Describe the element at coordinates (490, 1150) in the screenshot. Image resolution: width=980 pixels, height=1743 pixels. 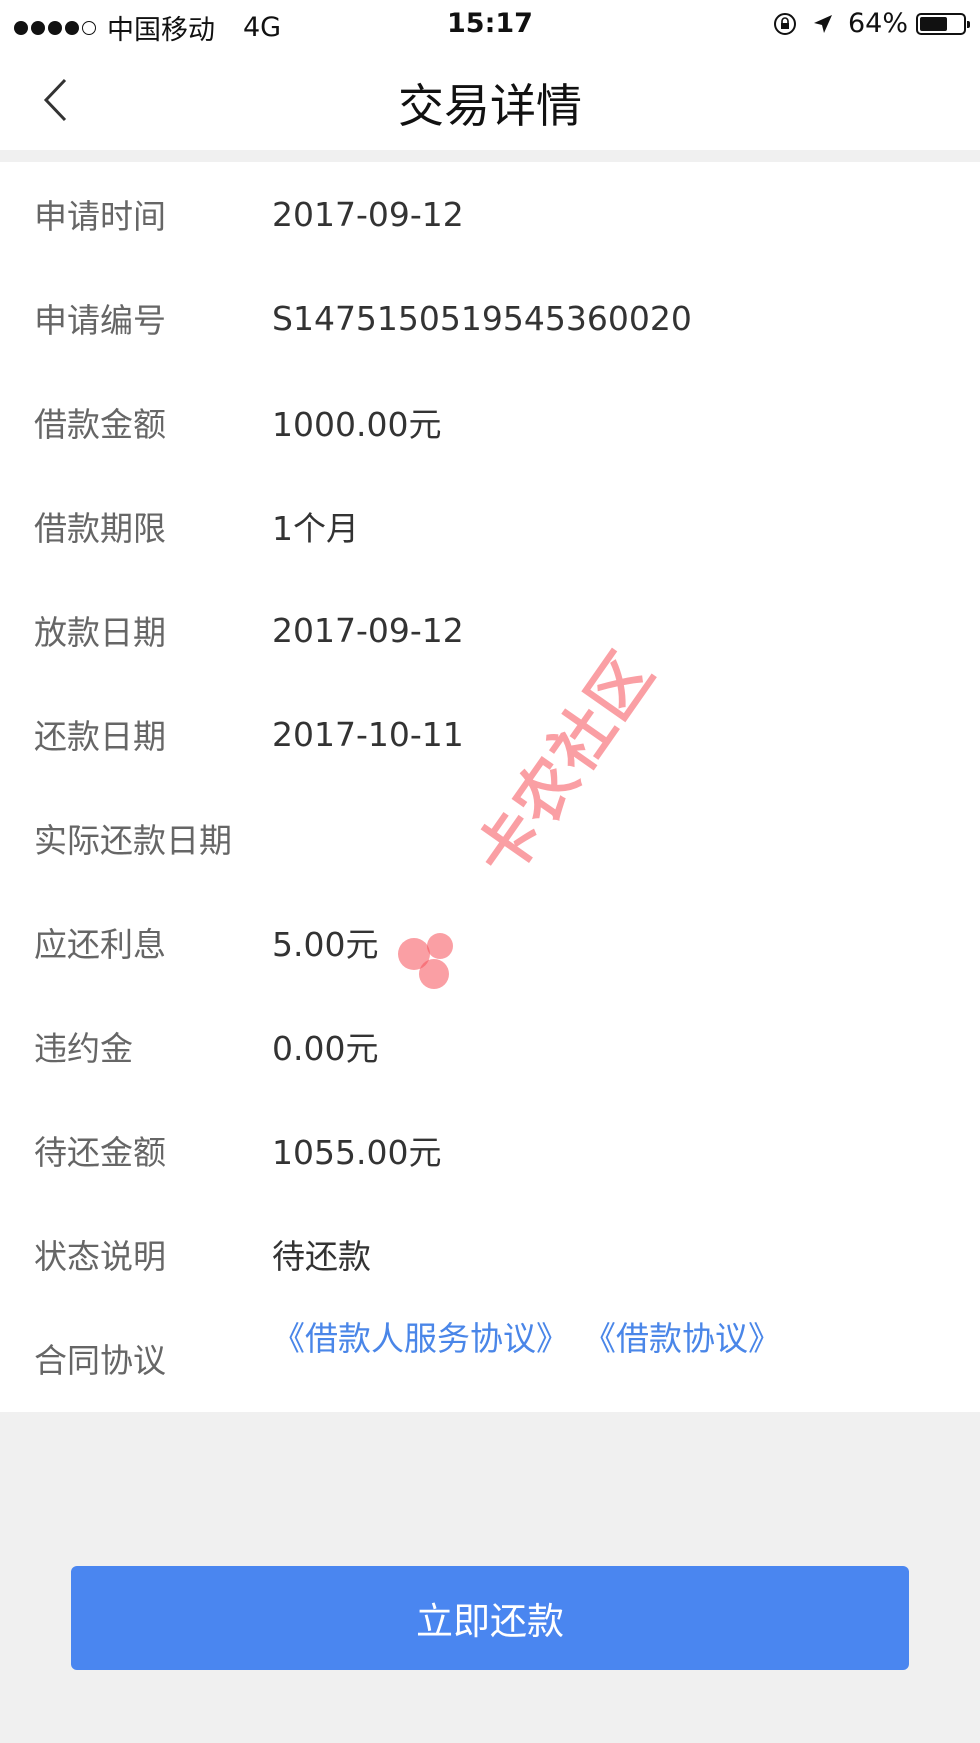
I see `detail-row-outstanding-amount: 待还金额 1055.00元` at that location.